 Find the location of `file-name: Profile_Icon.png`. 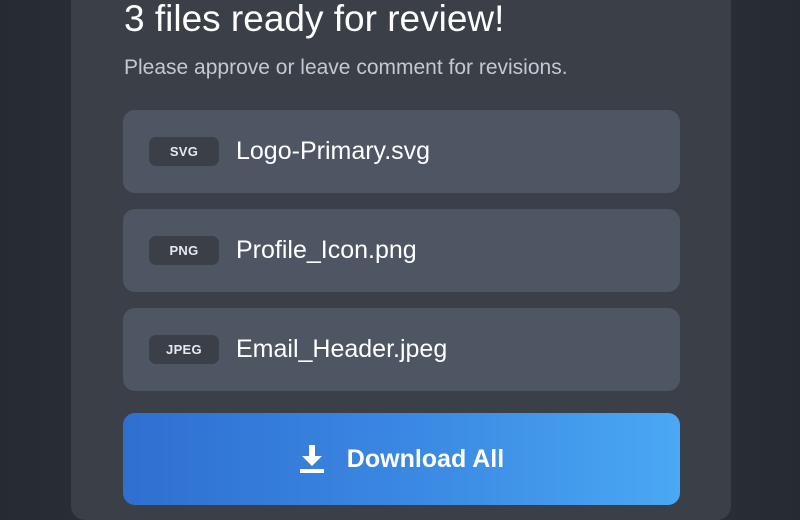

file-name: Profile_Icon.png is located at coordinates (326, 250).